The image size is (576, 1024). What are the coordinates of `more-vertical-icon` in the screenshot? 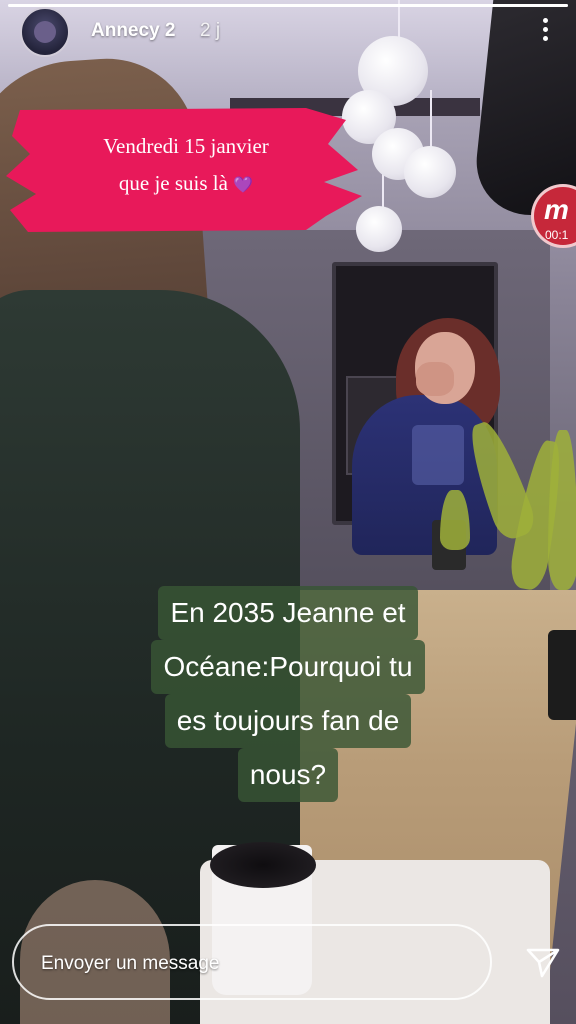 It's located at (545, 32).